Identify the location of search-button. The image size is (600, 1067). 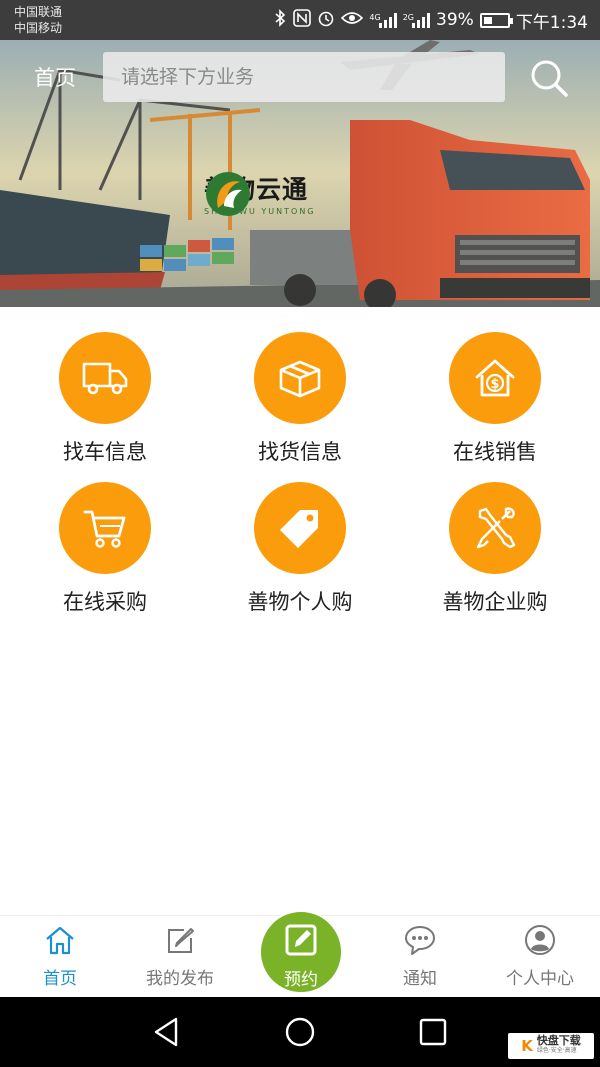
(549, 78).